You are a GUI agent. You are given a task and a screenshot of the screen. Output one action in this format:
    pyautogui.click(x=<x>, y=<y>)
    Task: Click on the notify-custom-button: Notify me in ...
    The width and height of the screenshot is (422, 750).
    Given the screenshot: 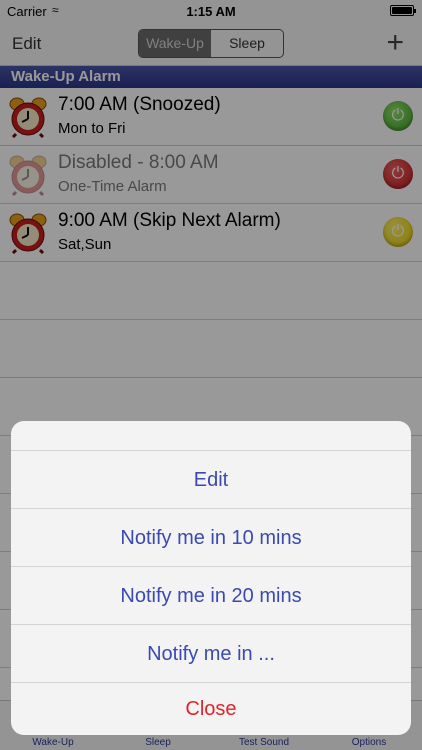 What is the action you would take?
    pyautogui.click(x=211, y=653)
    